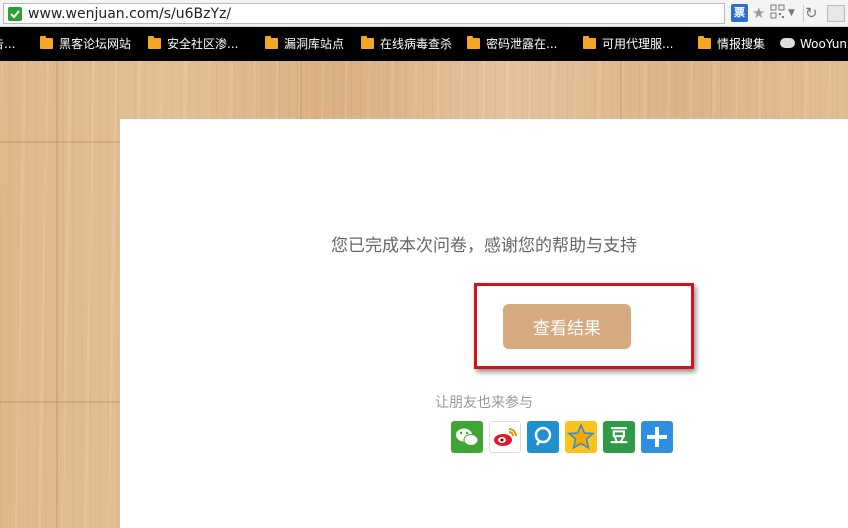 Image resolution: width=848 pixels, height=528 pixels. I want to click on ticket-icon: 票, so click(739, 13).